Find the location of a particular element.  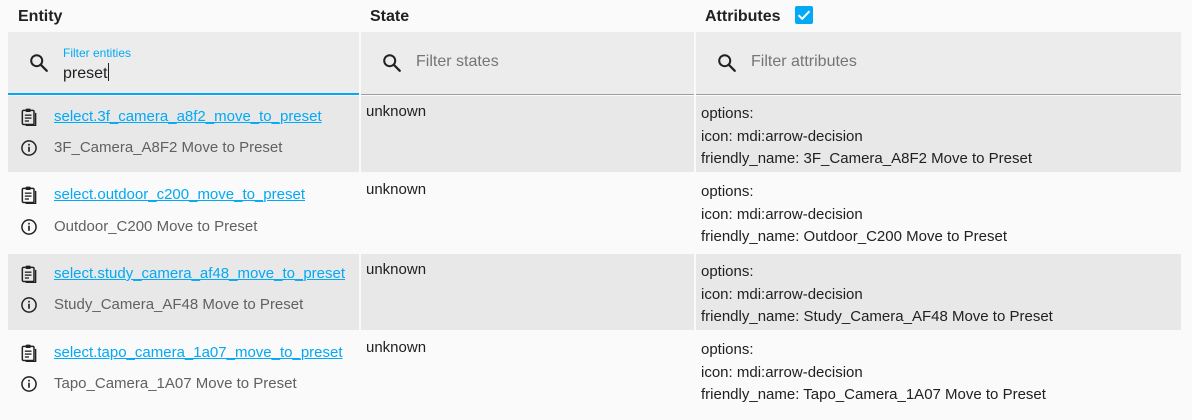

entity-filter-value: preset is located at coordinates (85, 73).